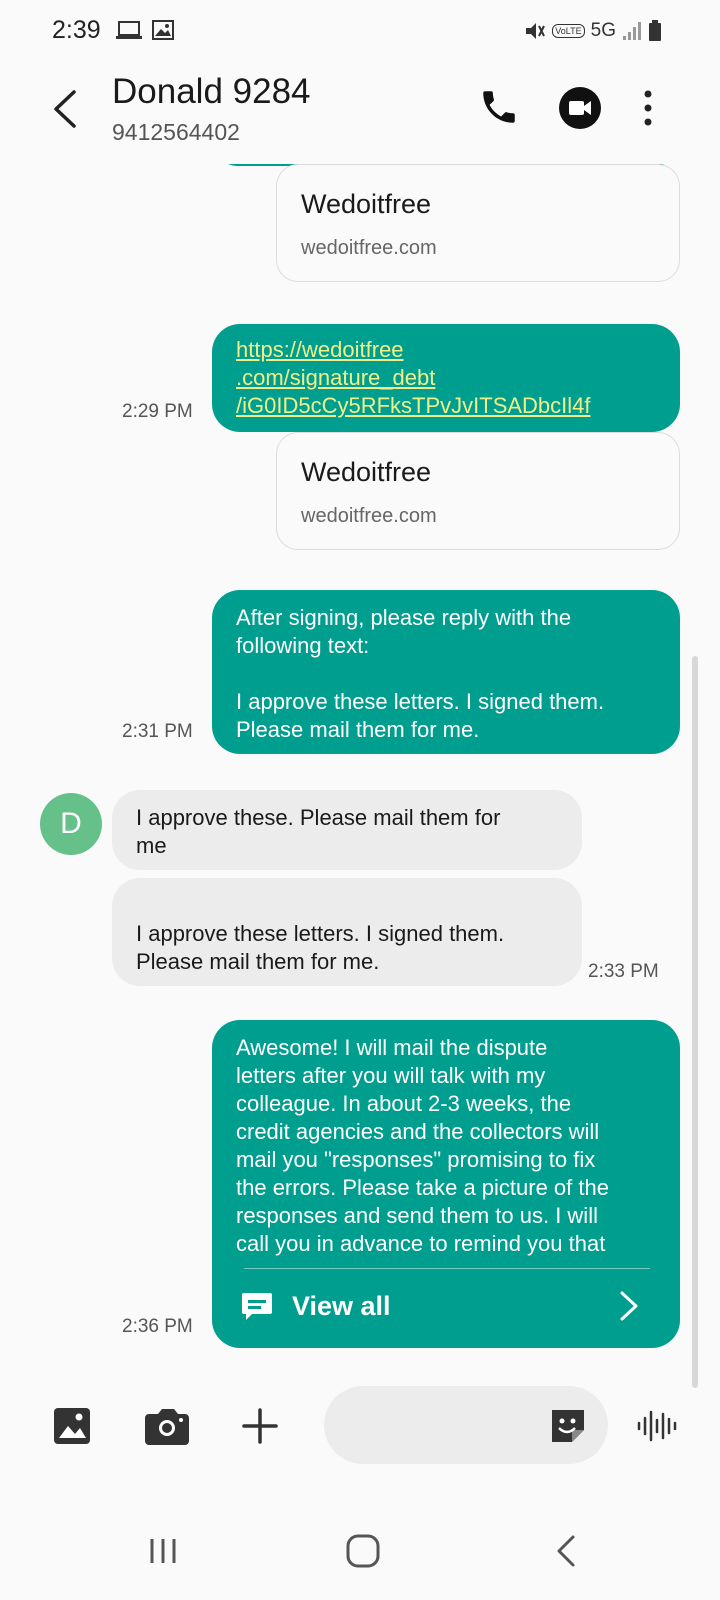 This screenshot has width=720, height=1600. What do you see at coordinates (129, 30) in the screenshot?
I see `laptop-icon` at bounding box center [129, 30].